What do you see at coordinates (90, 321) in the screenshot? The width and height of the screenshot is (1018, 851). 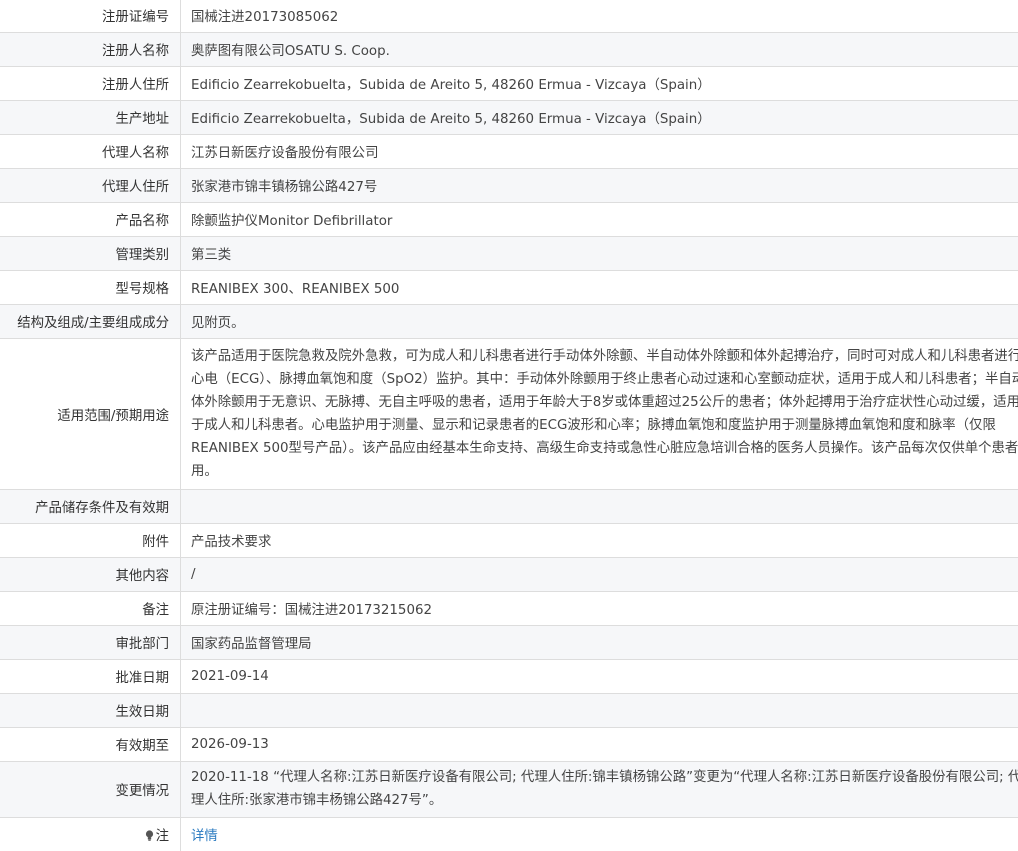 I see `field-label: 结构及组成/主要组成成分` at bounding box center [90, 321].